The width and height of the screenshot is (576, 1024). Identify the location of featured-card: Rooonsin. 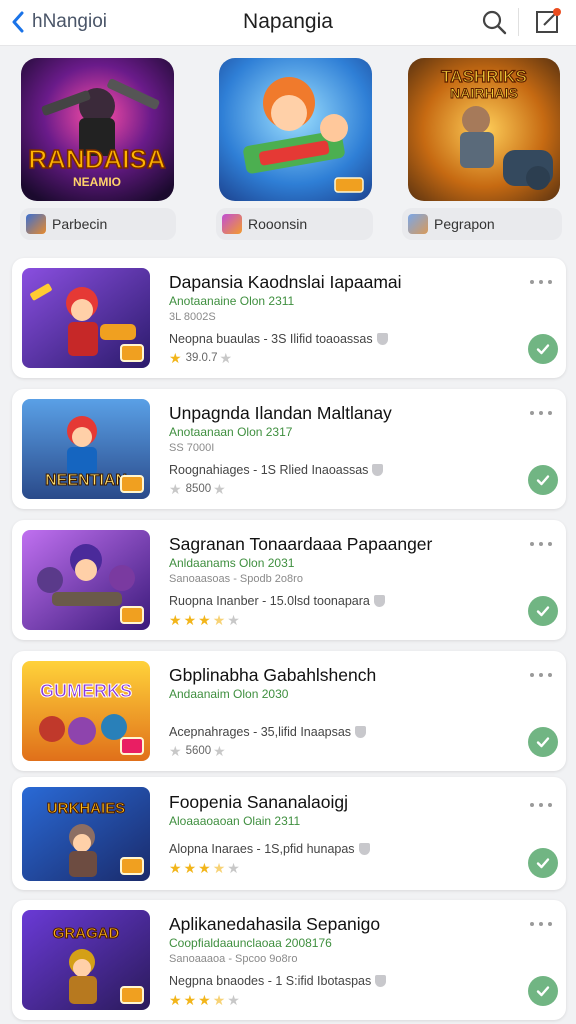
(296, 149).